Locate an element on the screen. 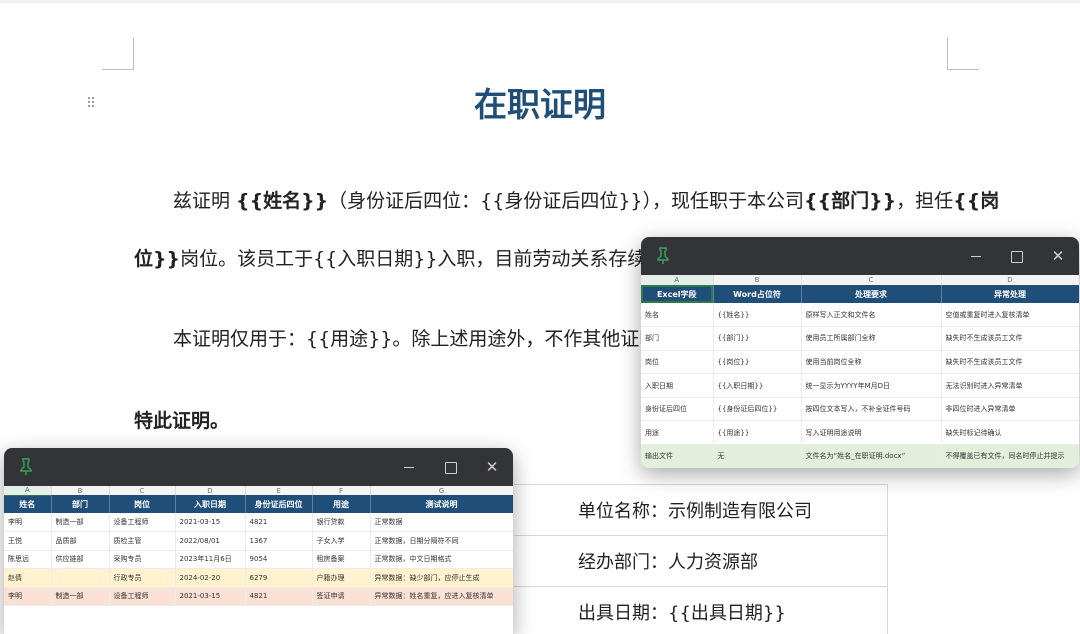 Image resolution: width=1080 pixels, height=634 pixels. table-cell: {{身份证后四位}} is located at coordinates (757, 409).